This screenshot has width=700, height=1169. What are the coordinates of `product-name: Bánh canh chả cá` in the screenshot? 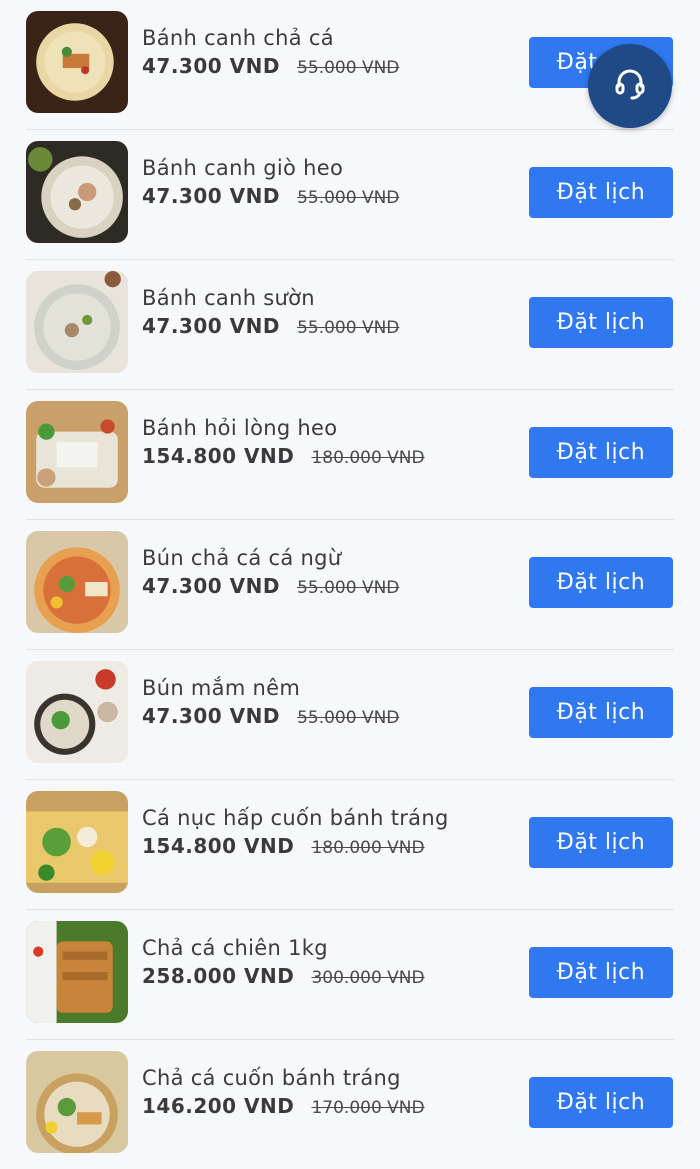 It's located at (238, 38).